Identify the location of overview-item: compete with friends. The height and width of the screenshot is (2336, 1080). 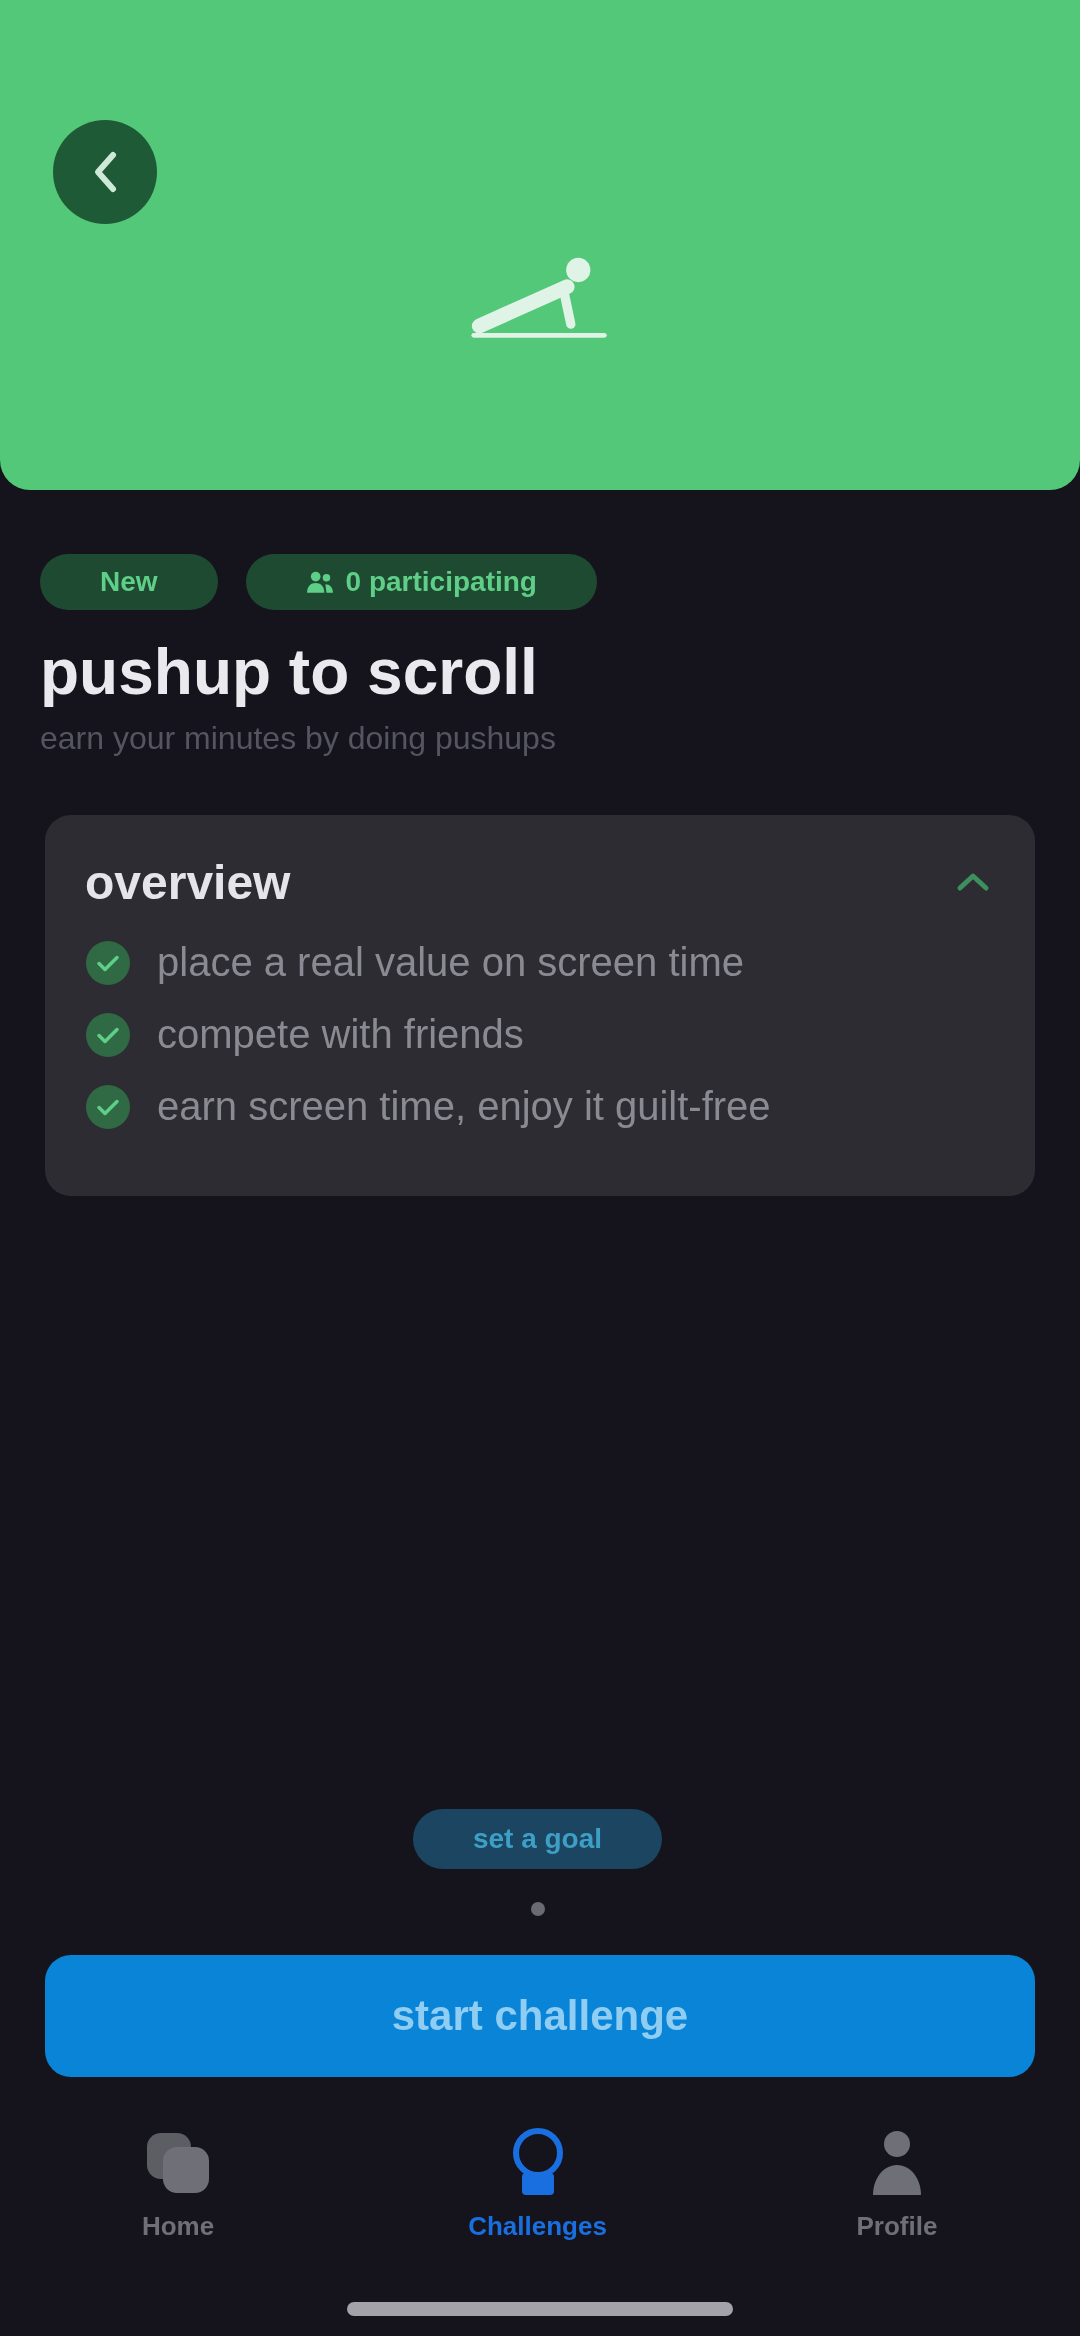
(340, 1035).